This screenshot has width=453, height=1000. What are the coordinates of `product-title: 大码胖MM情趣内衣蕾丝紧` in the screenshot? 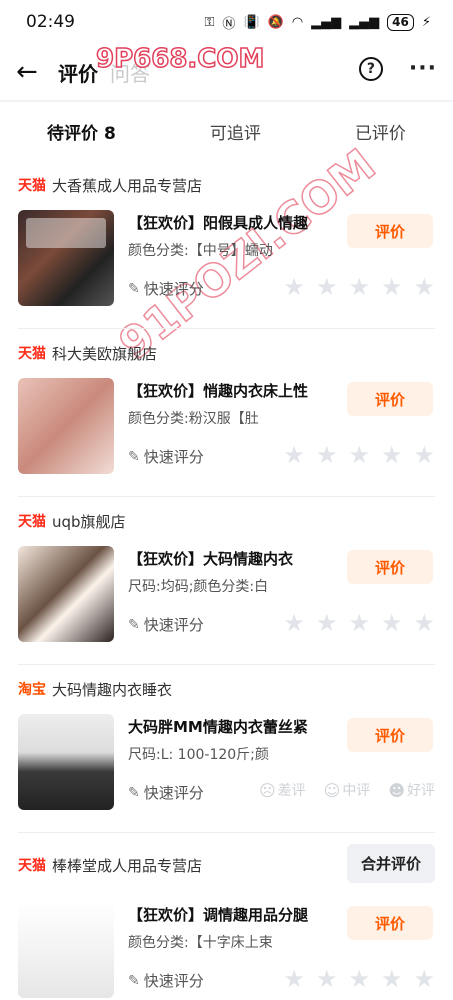 It's located at (228, 726).